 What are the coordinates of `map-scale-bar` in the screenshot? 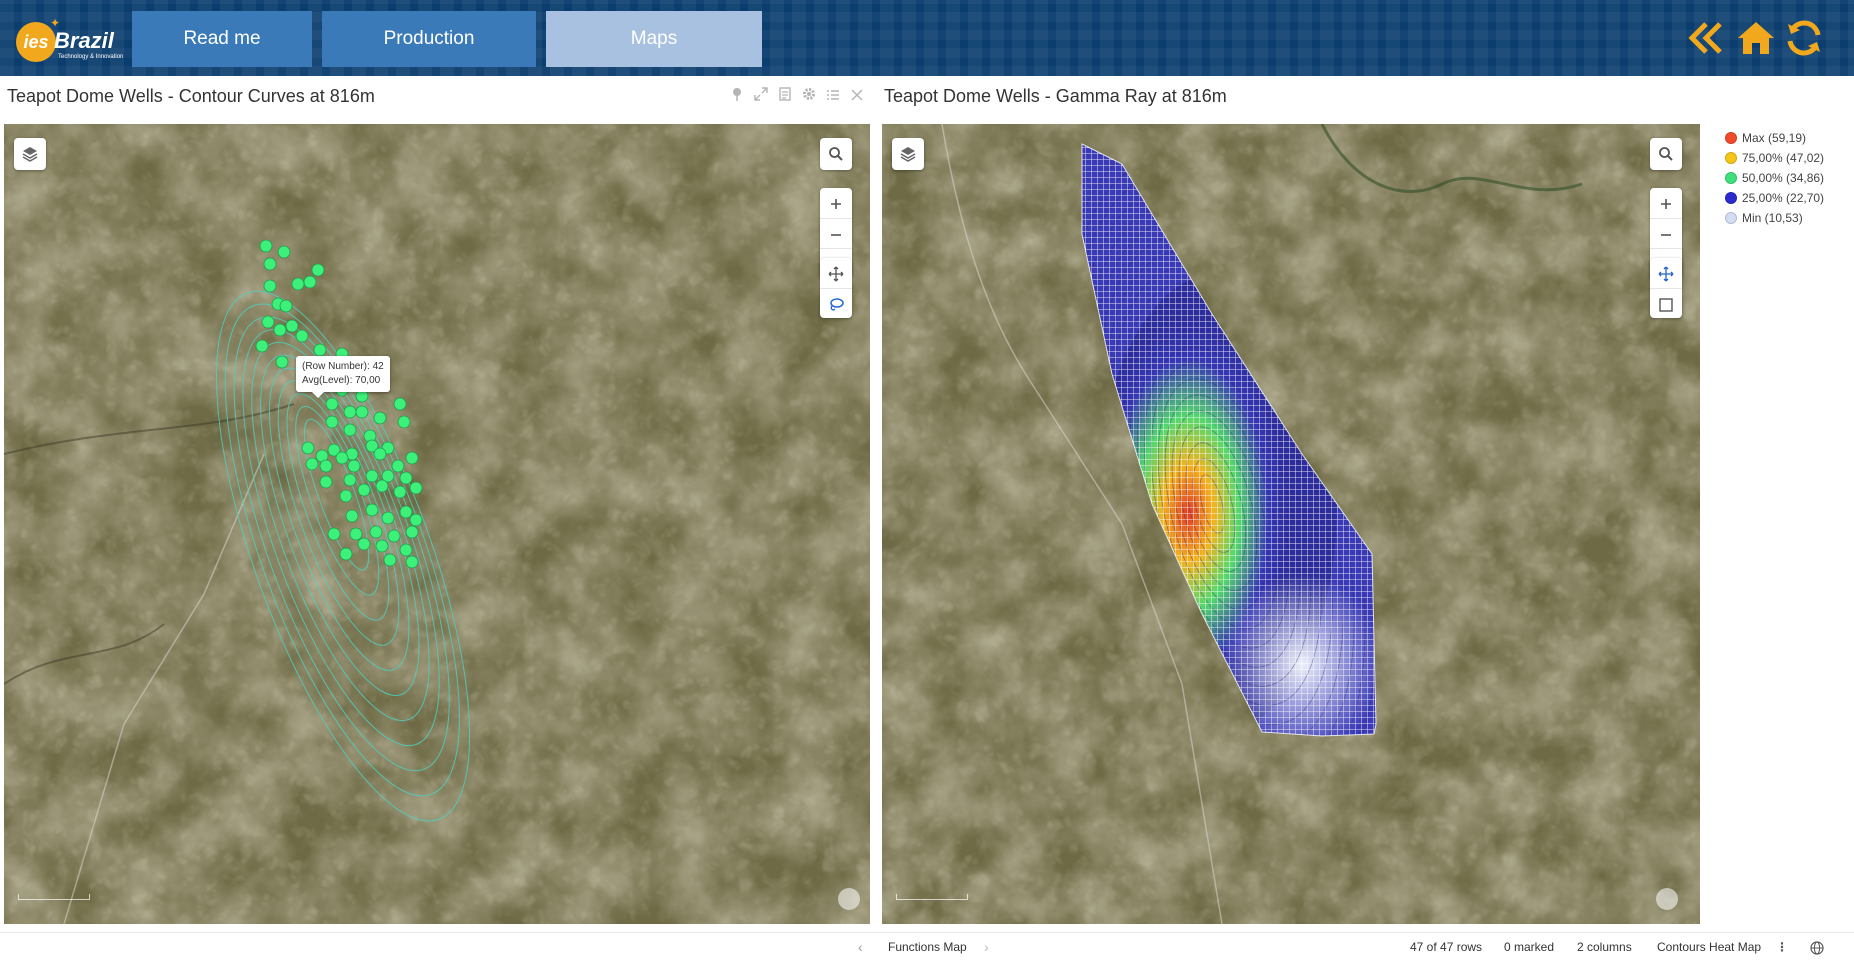 It's located at (54, 897).